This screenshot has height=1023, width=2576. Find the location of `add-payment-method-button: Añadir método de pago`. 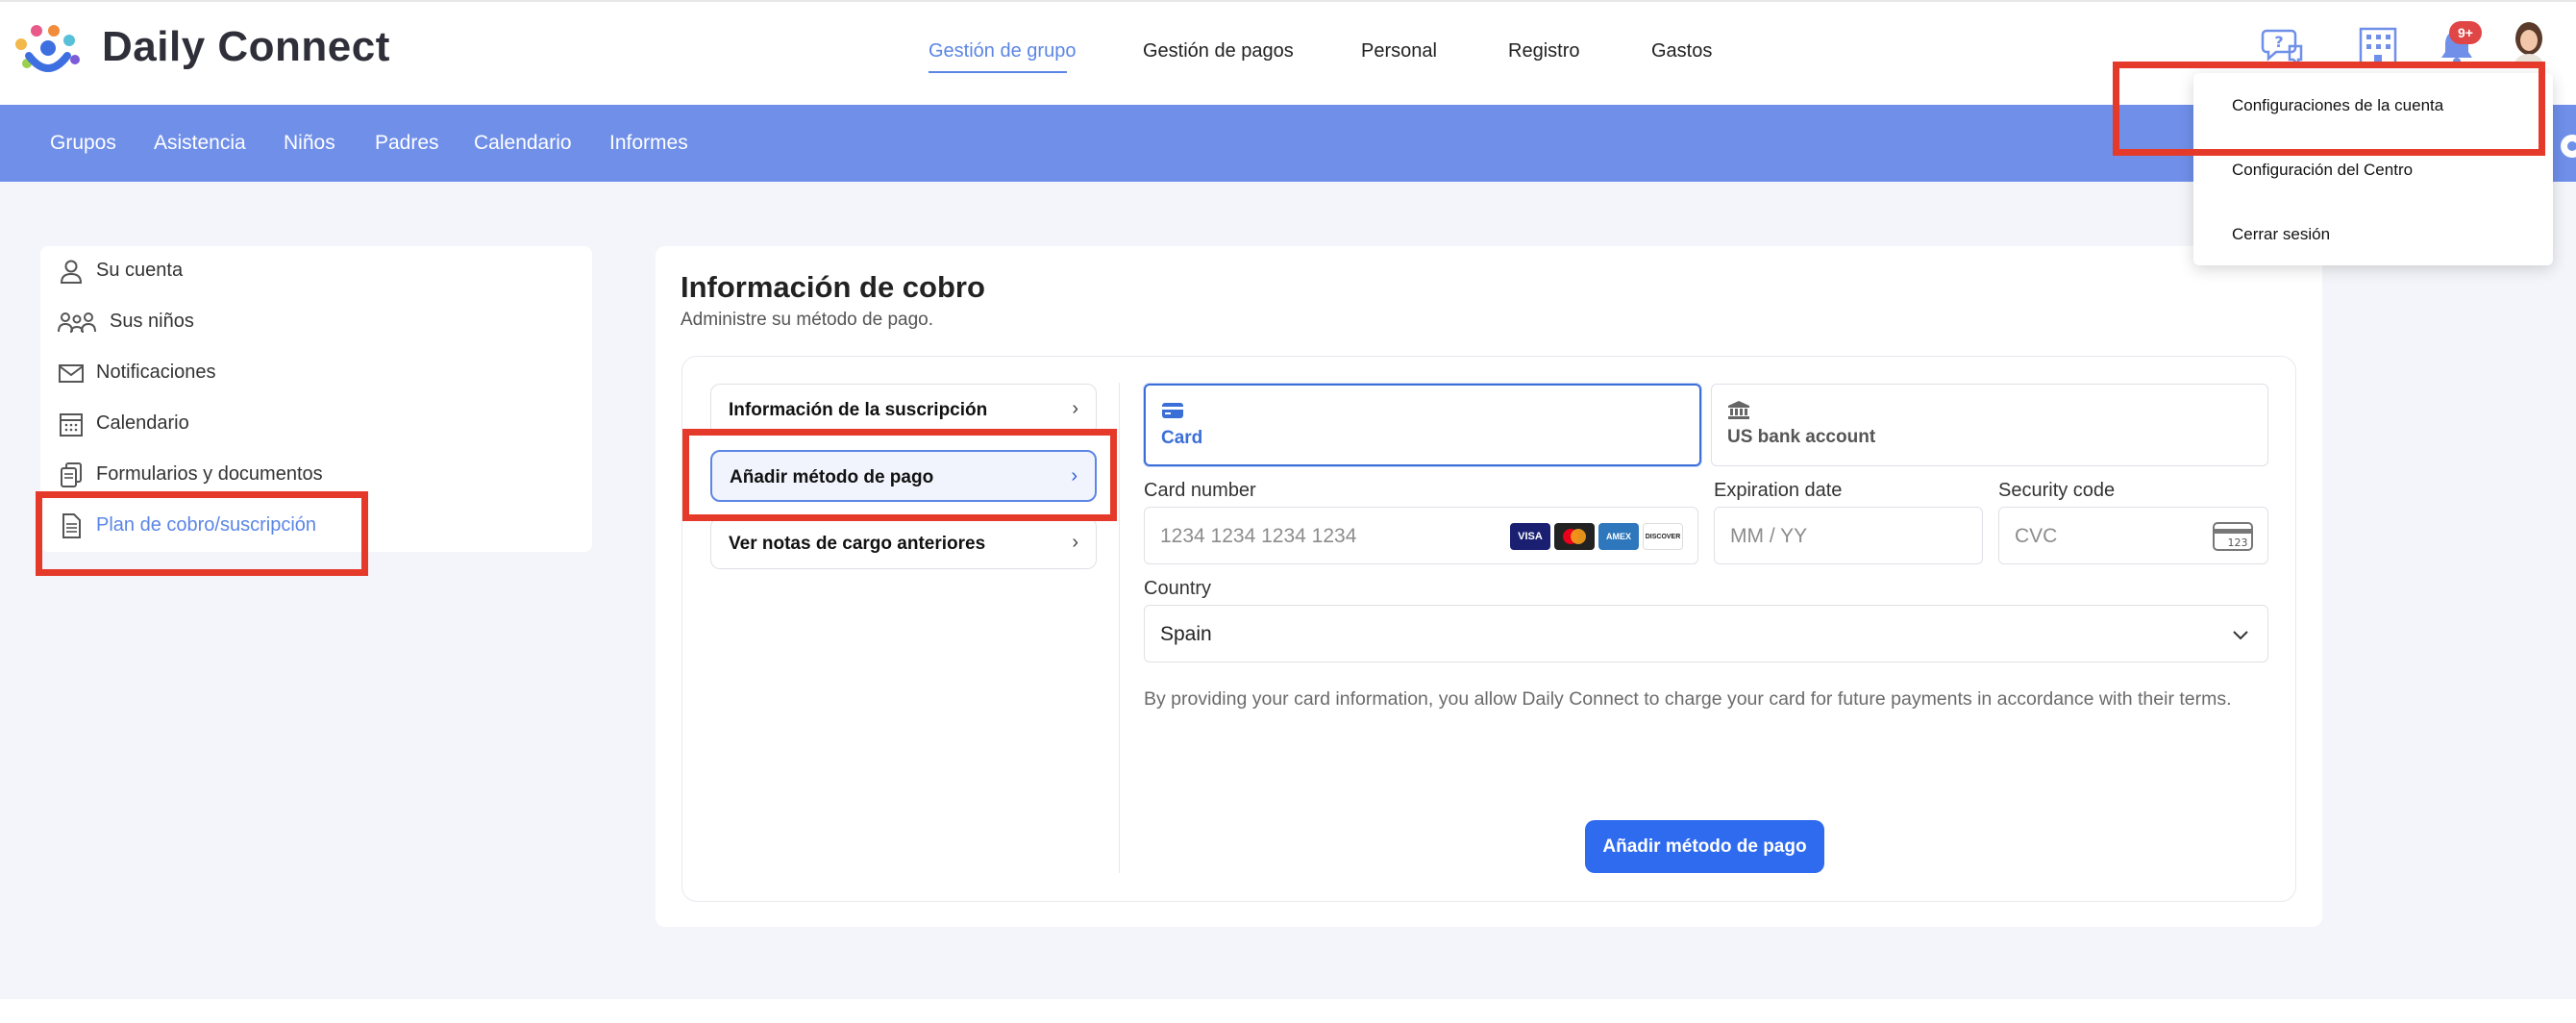

add-payment-method-button: Añadir método de pago is located at coordinates (1705, 846).